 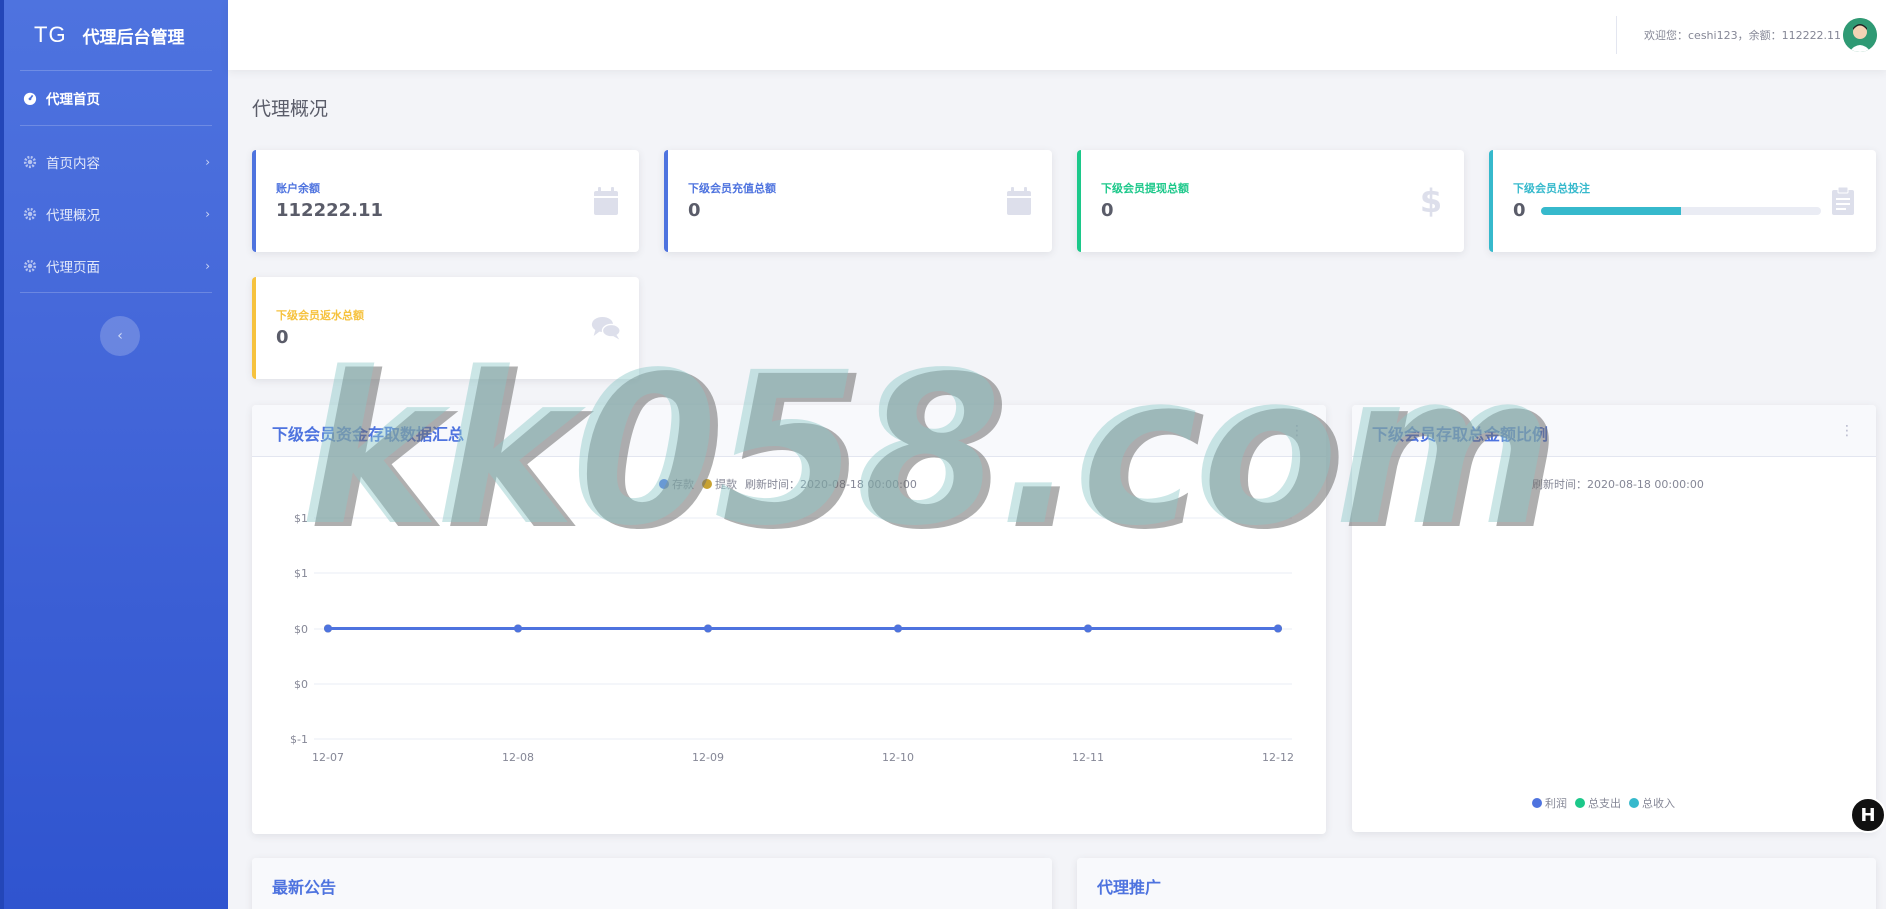 I want to click on sidebar-divider, so click(x=116, y=292).